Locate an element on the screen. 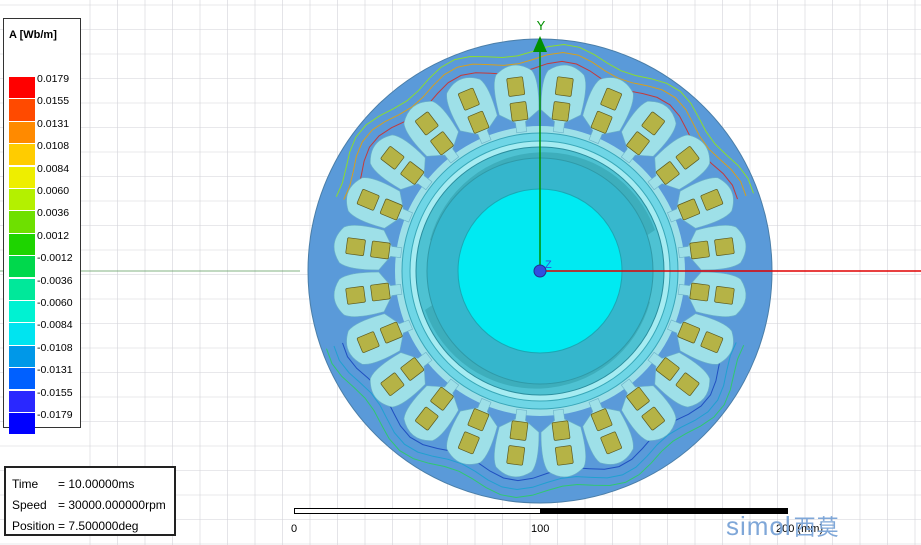 This screenshot has height=545, width=921. legend-value: -0.0036 is located at coordinates (55, 280).